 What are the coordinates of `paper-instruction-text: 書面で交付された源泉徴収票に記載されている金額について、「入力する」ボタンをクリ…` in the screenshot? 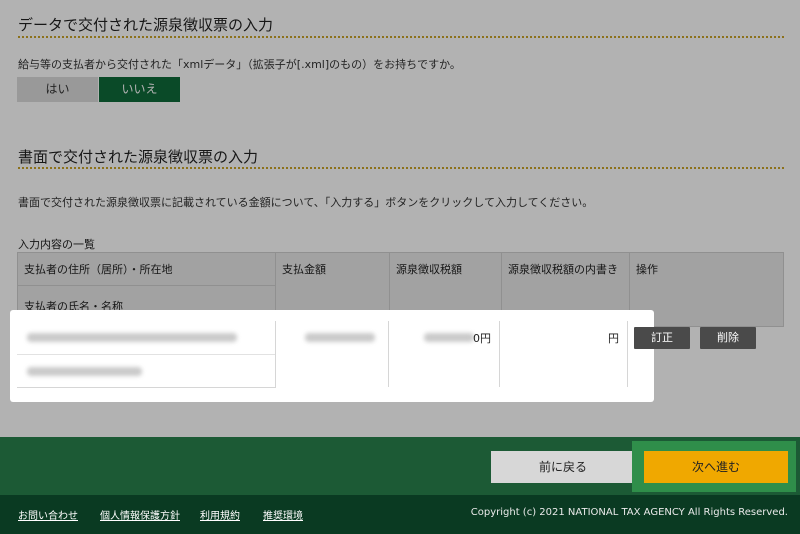 It's located at (306, 202).